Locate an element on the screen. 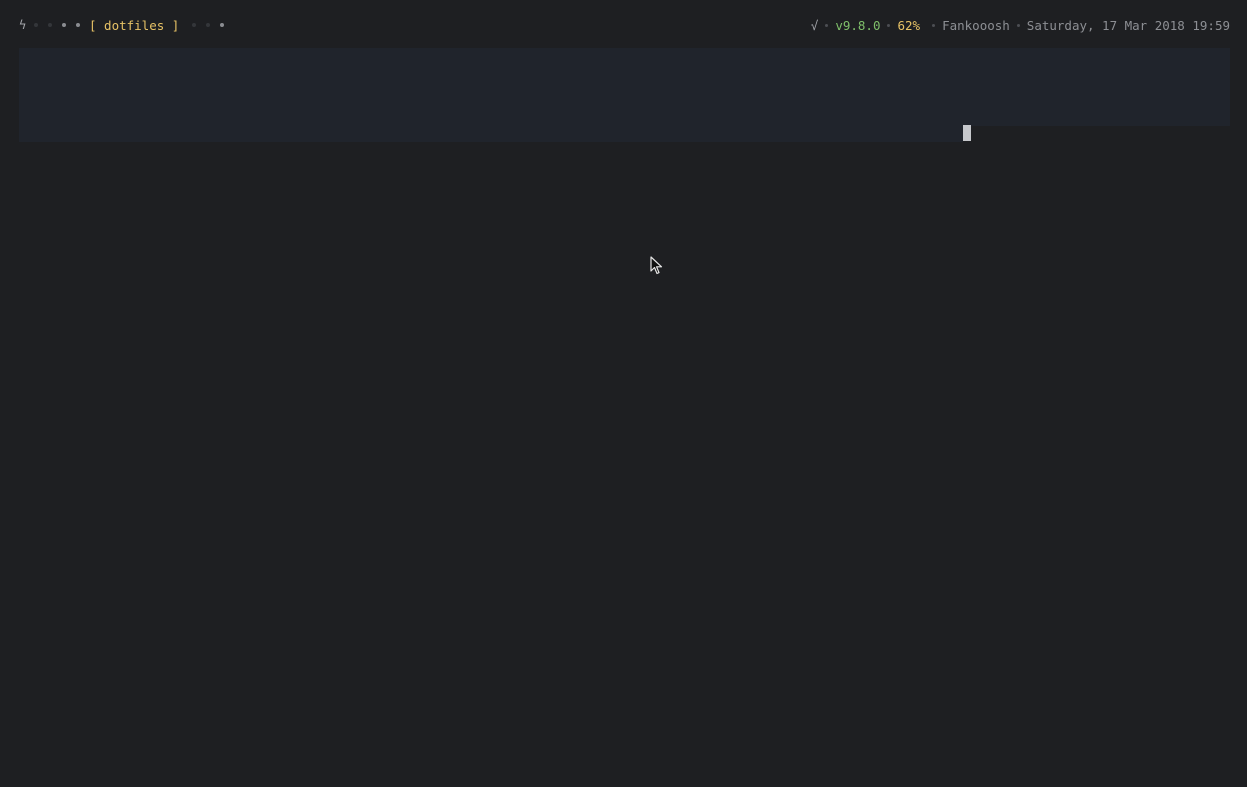  version-label: v9.8.0 is located at coordinates (858, 25).